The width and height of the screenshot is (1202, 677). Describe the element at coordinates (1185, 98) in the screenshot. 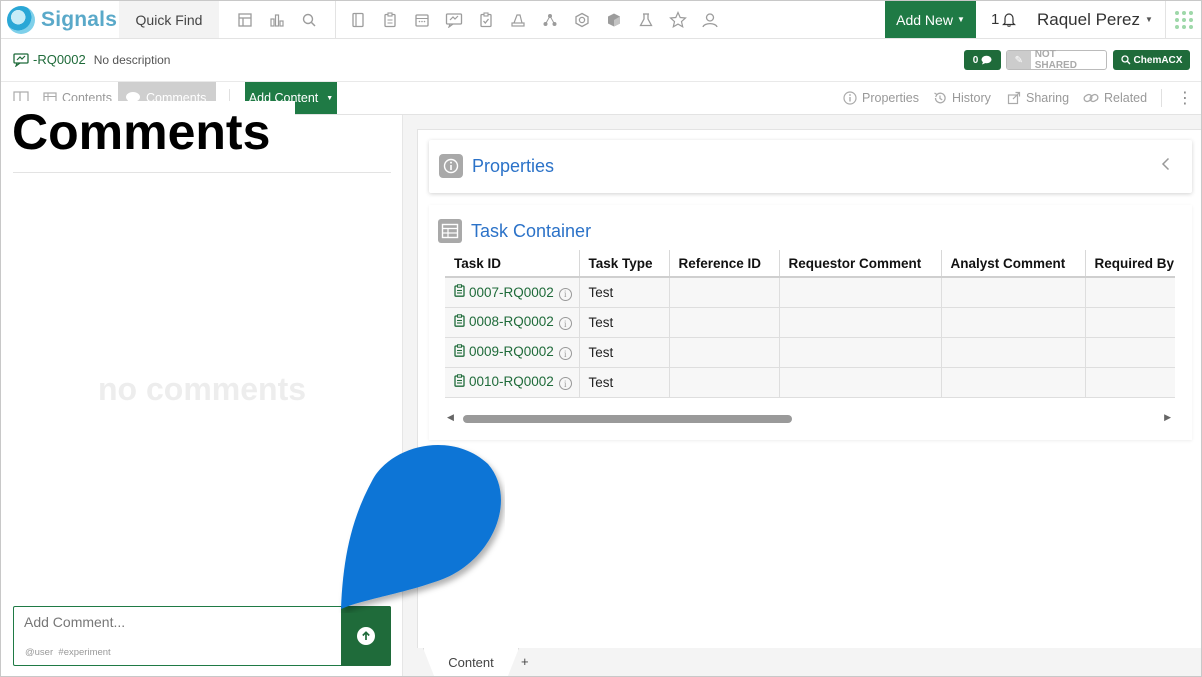

I see `more-menu-icon: ⋮` at that location.